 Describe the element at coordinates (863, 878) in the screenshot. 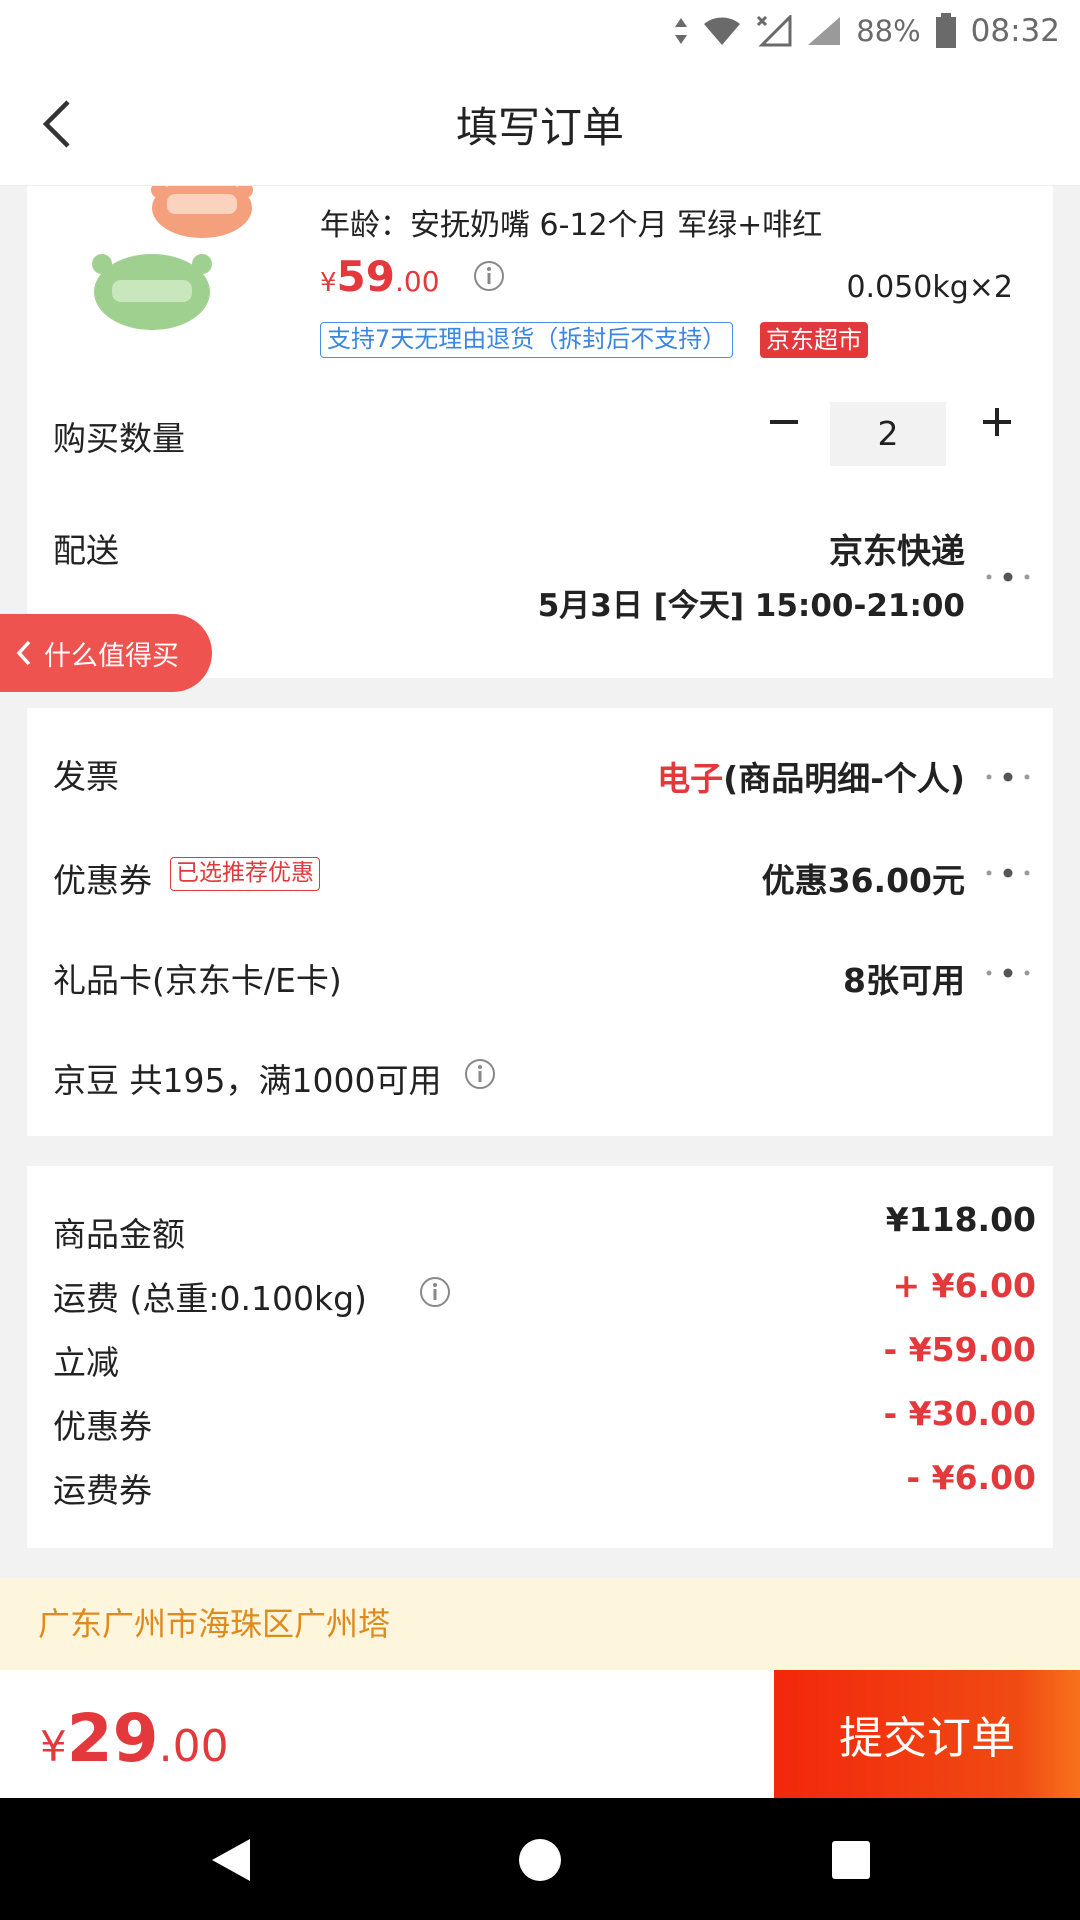

I see `coupon-value: 优惠36.00元` at that location.